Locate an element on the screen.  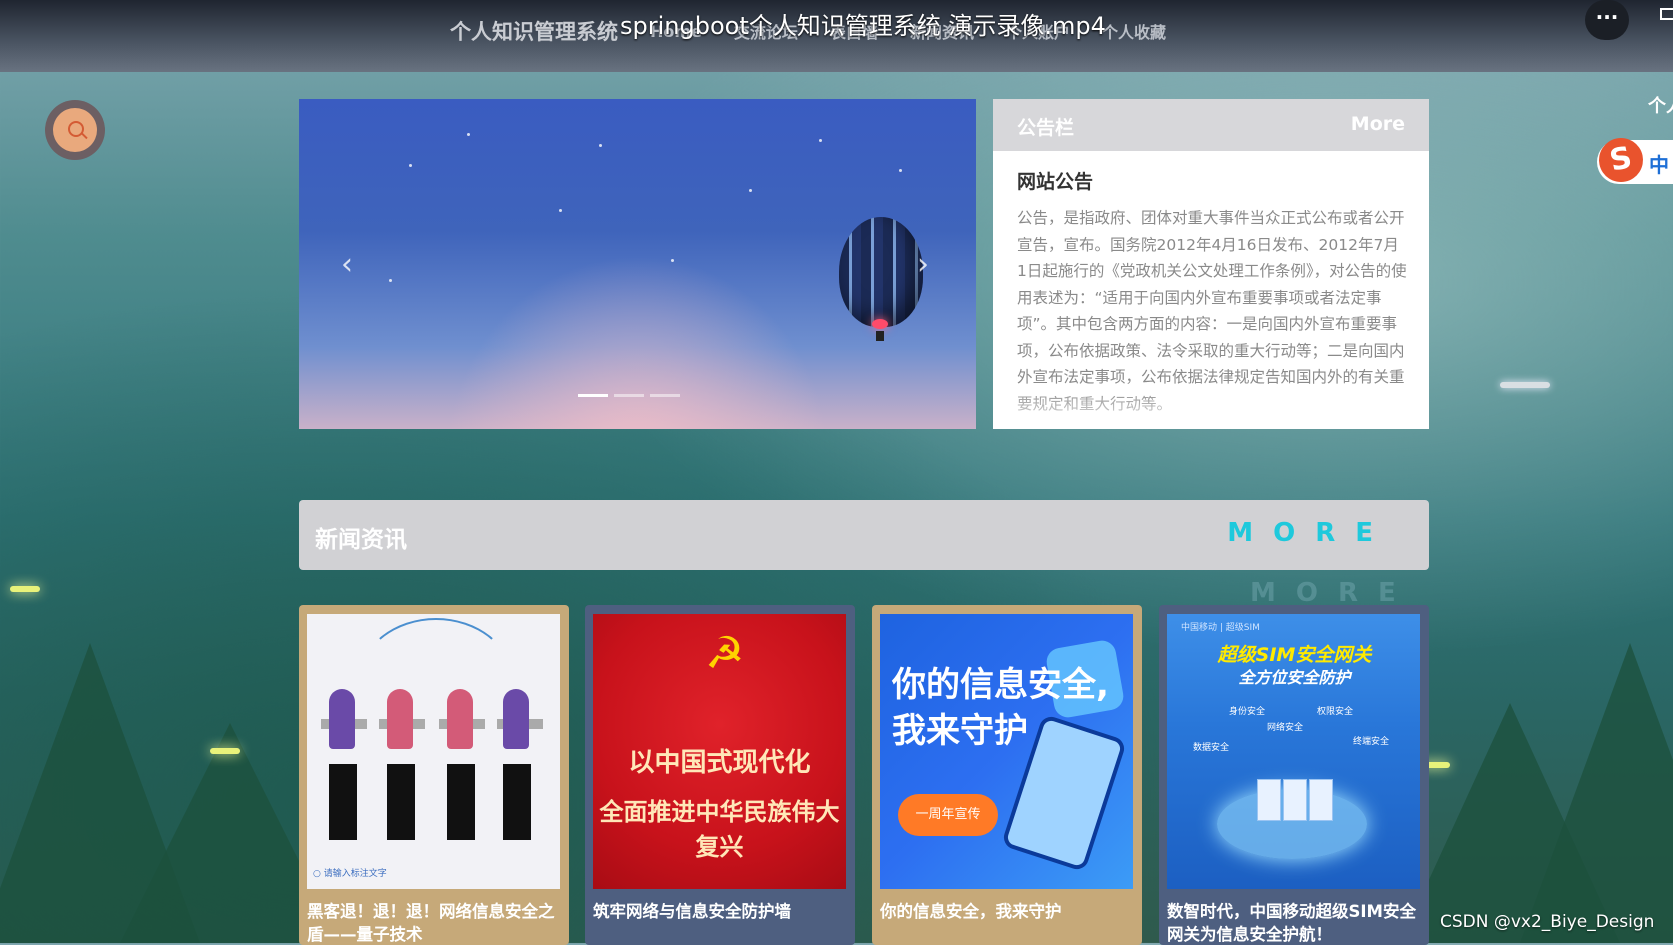
carousel-indicators is located at coordinates (629, 395).